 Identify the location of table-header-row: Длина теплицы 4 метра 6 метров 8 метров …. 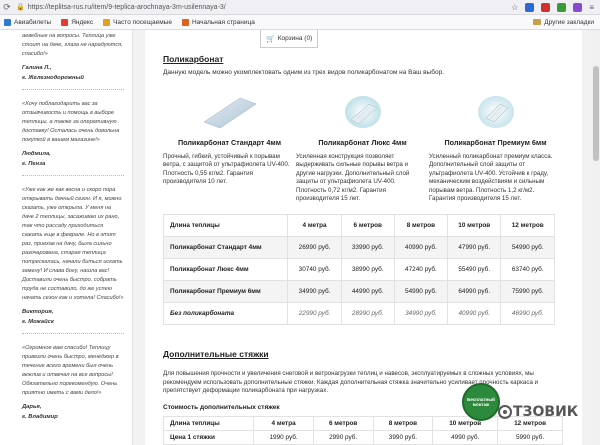
(358, 225).